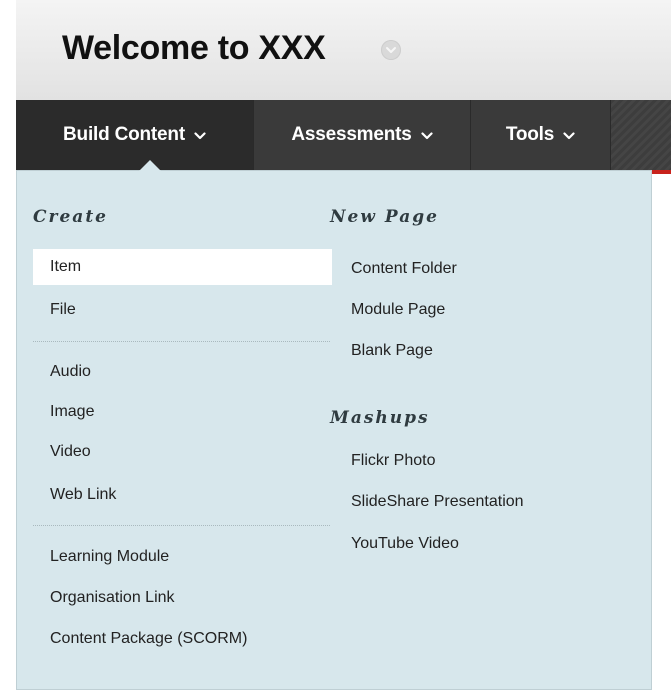 Image resolution: width=671 pixels, height=692 pixels. What do you see at coordinates (380, 418) in the screenshot?
I see `section-heading-mashups: Mashups` at bounding box center [380, 418].